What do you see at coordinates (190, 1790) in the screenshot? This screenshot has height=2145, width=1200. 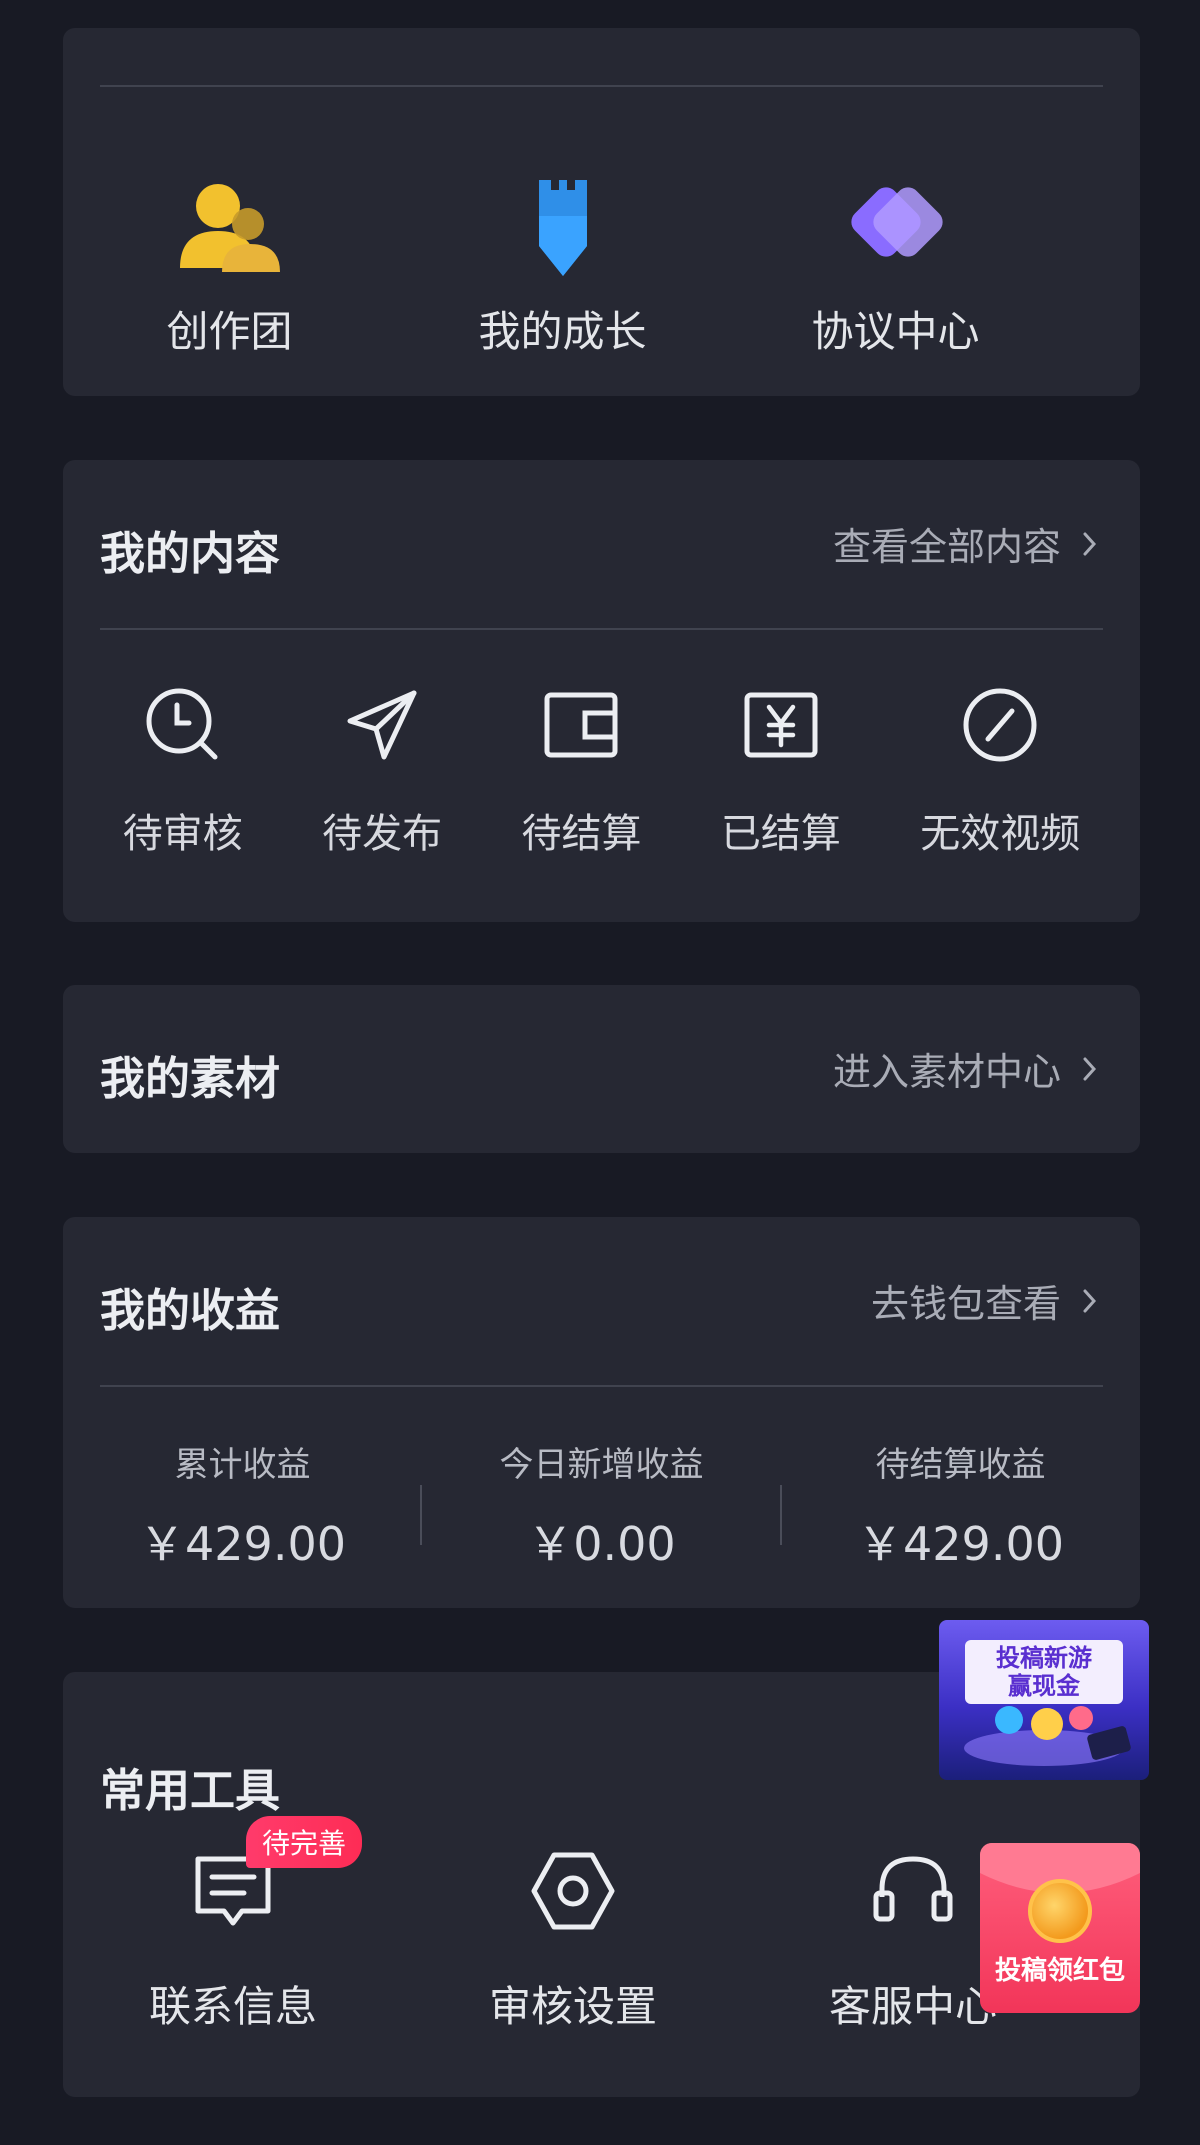 I see `section-title: 常用工具` at bounding box center [190, 1790].